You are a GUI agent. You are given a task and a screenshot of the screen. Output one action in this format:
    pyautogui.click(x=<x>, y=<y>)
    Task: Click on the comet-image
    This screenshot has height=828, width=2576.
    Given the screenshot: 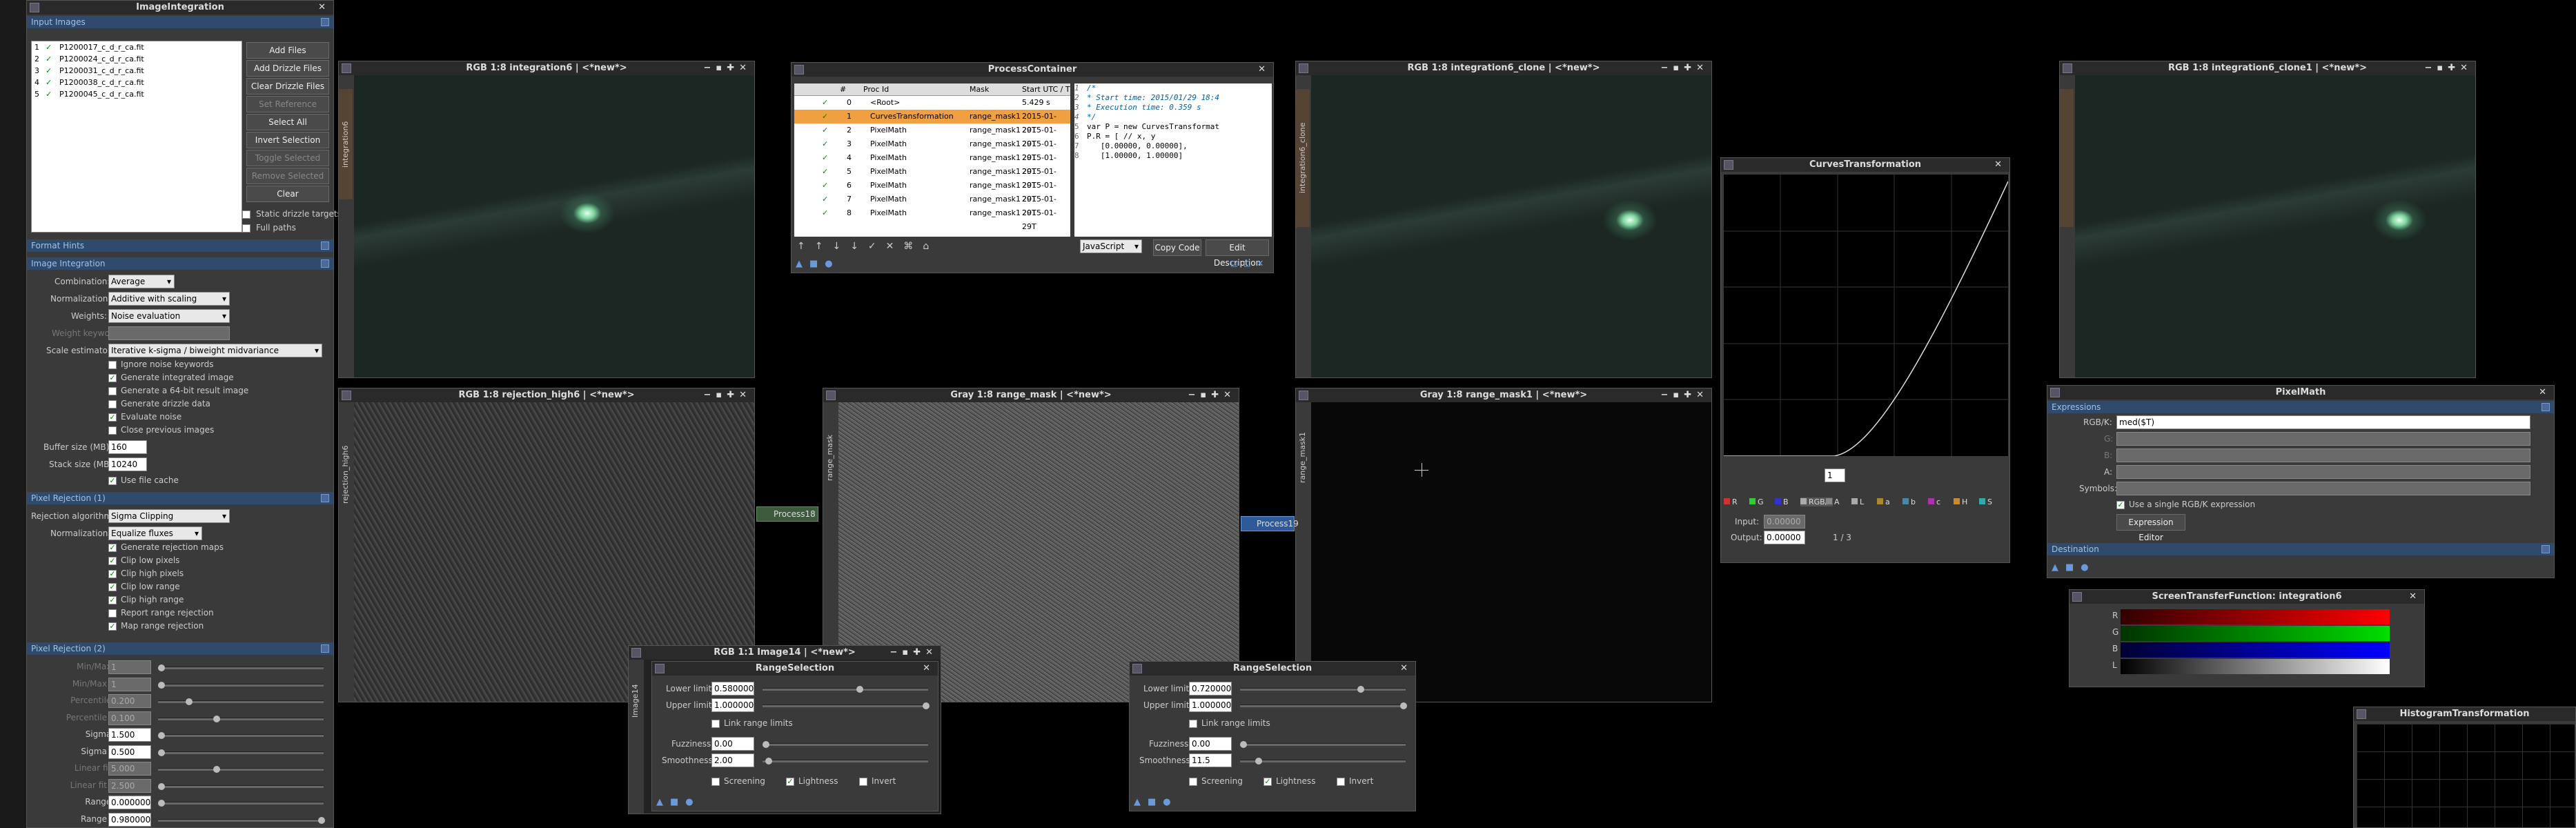 What is the action you would take?
    pyautogui.click(x=554, y=226)
    